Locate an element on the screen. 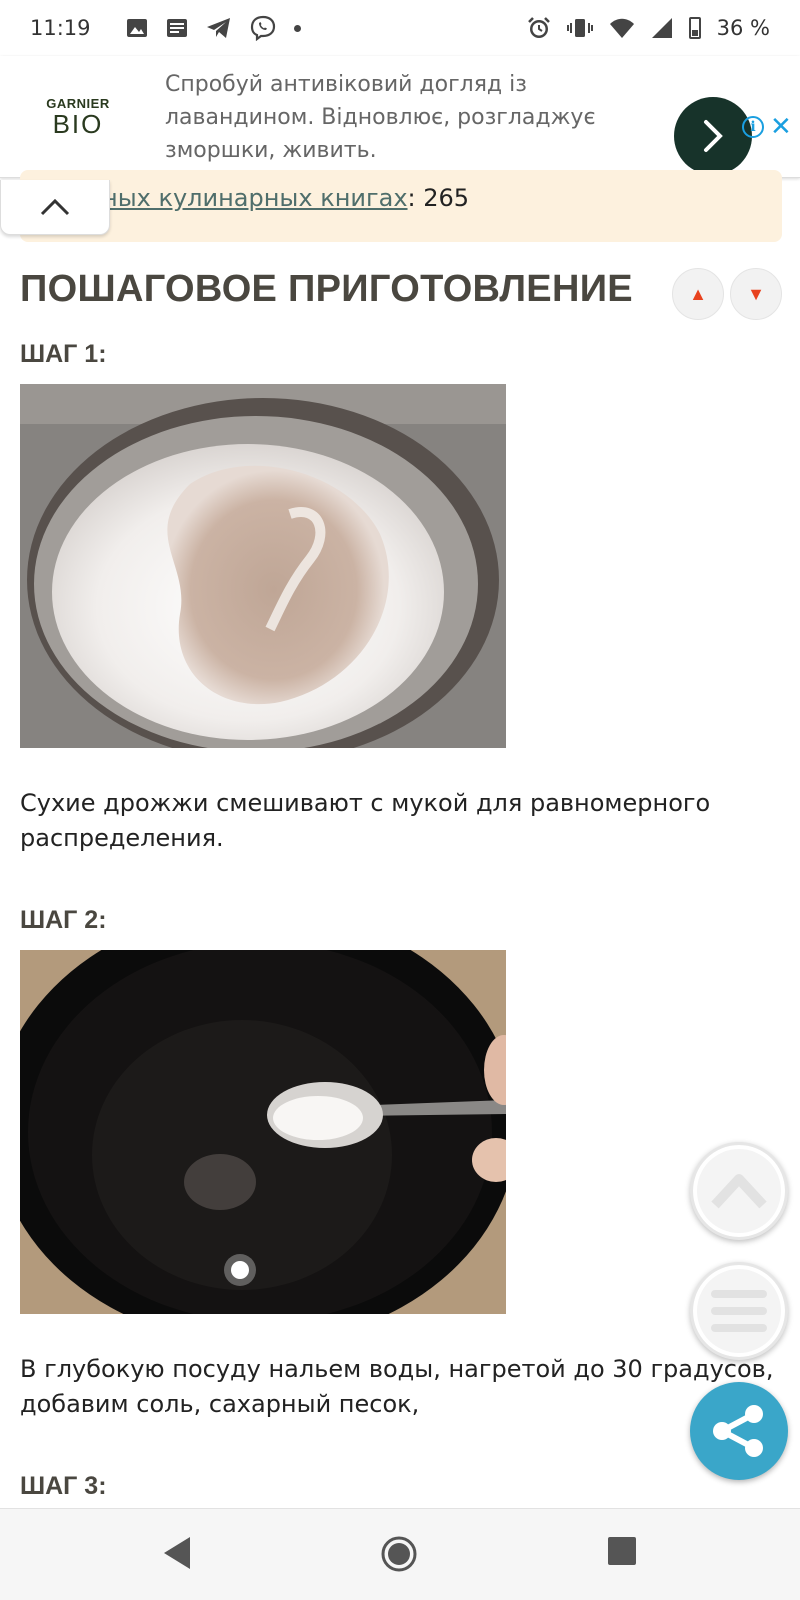 The height and width of the screenshot is (1600, 800). vibrate-icon is located at coordinates (579, 28).